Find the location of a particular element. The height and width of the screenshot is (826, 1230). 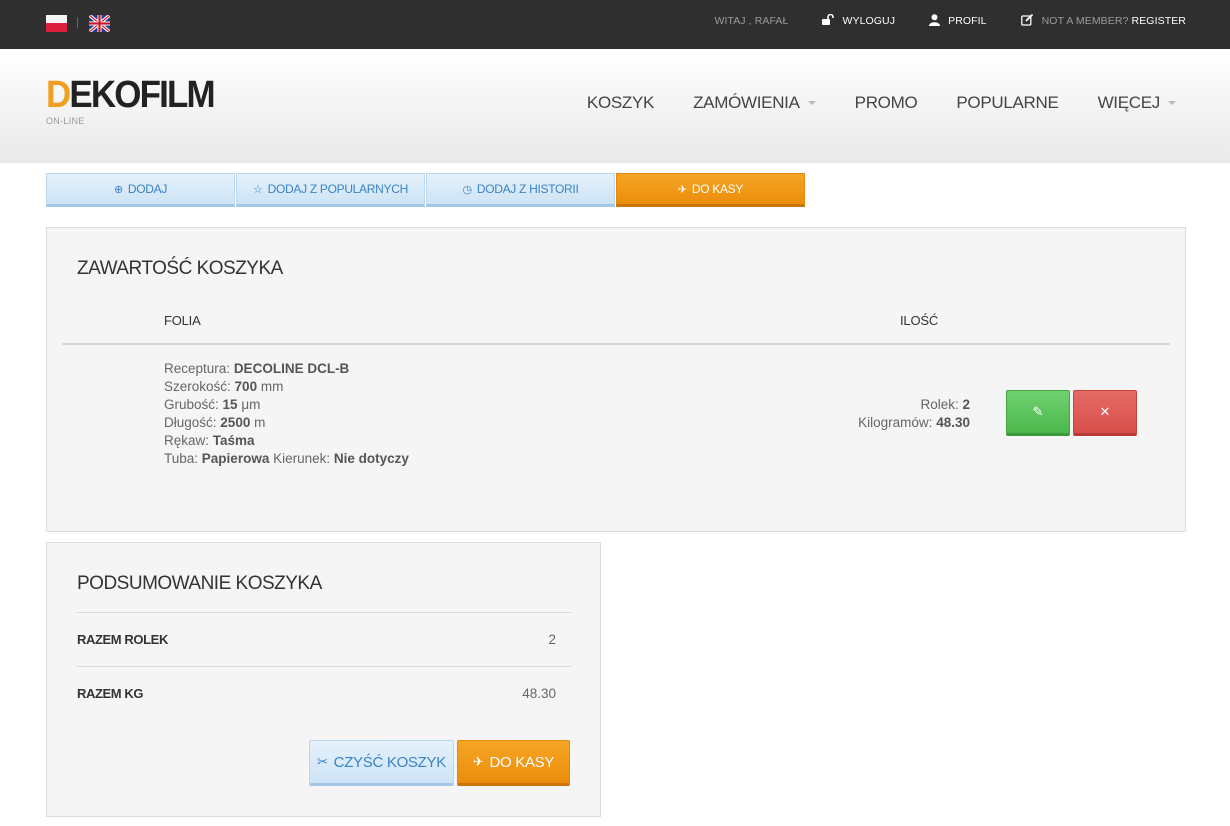

nav-label: PROMO is located at coordinates (886, 102).